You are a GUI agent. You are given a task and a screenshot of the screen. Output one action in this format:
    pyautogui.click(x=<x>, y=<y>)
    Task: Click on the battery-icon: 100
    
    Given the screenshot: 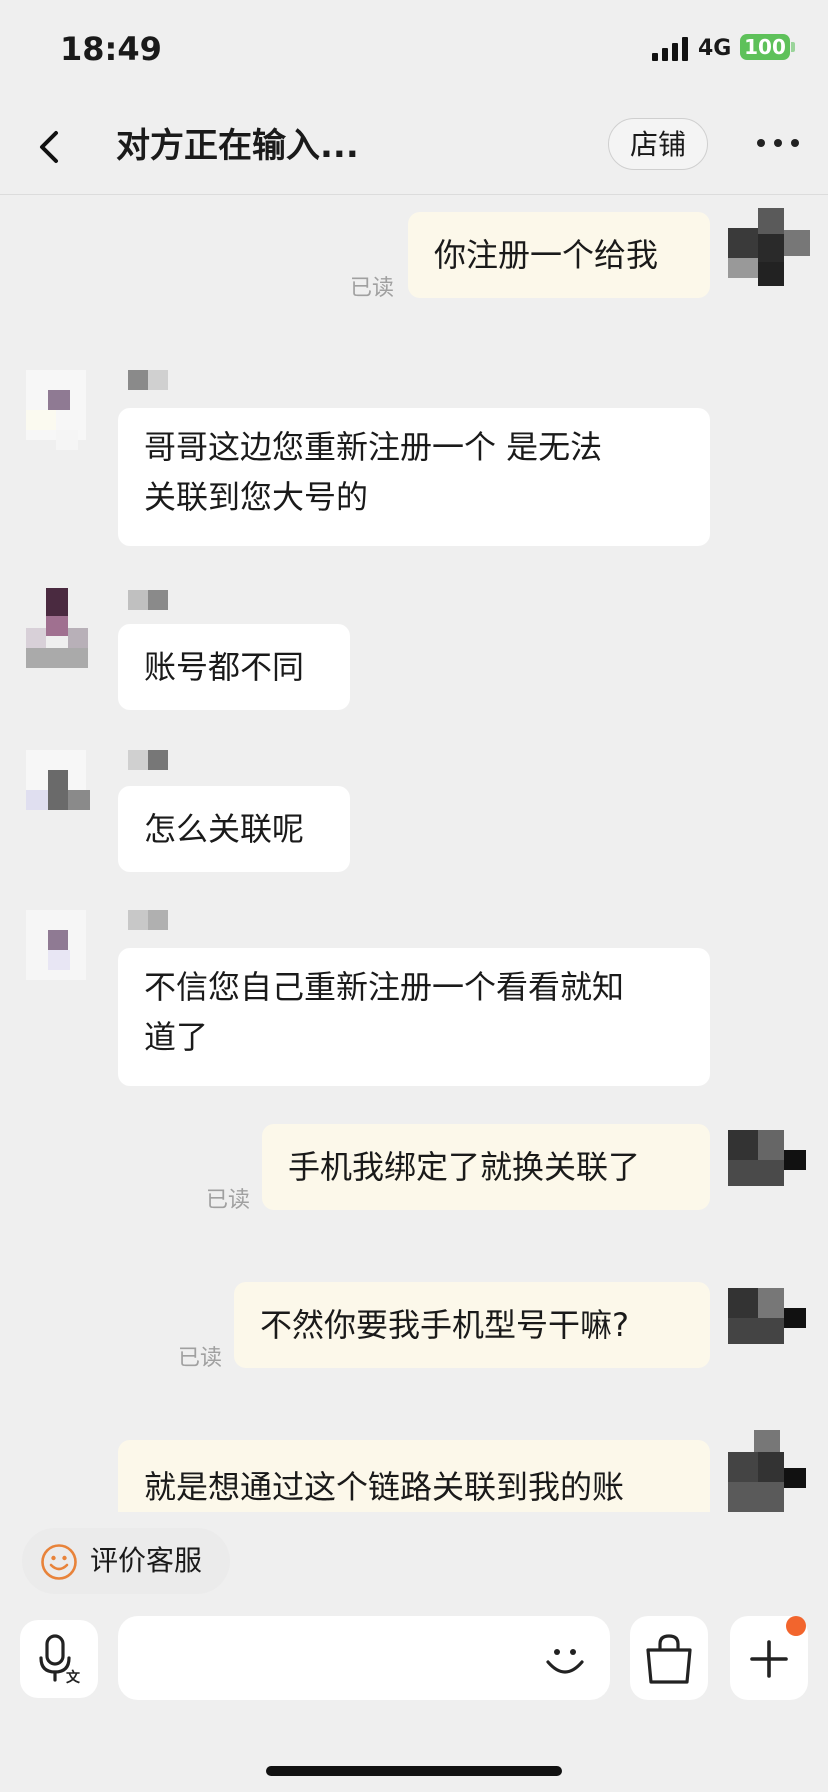 What is the action you would take?
    pyautogui.click(x=765, y=47)
    